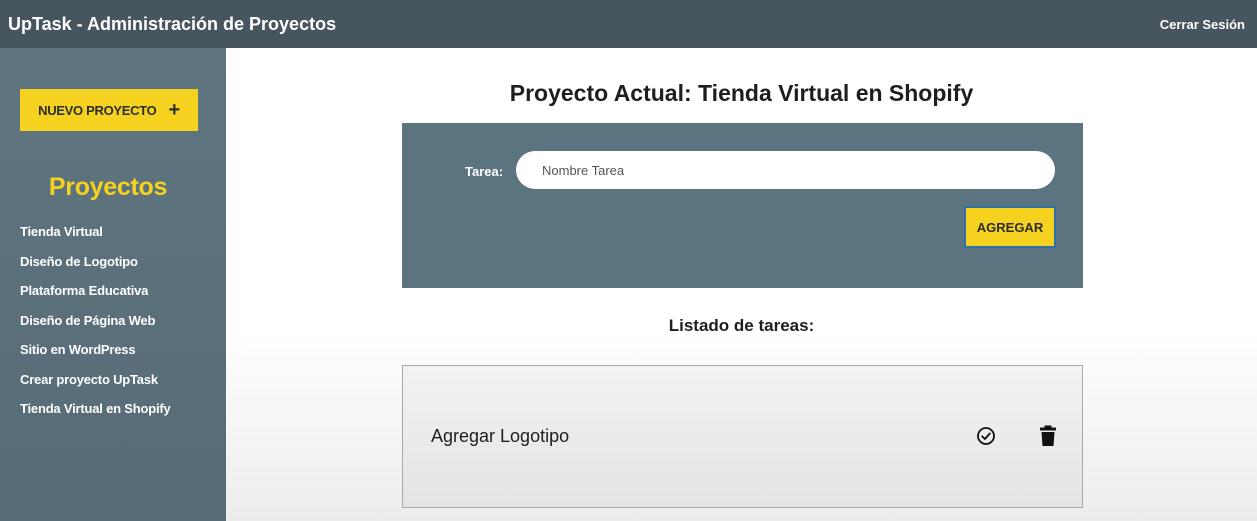 This screenshot has height=521, width=1257. I want to click on add-task-button: AGREGAR, so click(1010, 227).